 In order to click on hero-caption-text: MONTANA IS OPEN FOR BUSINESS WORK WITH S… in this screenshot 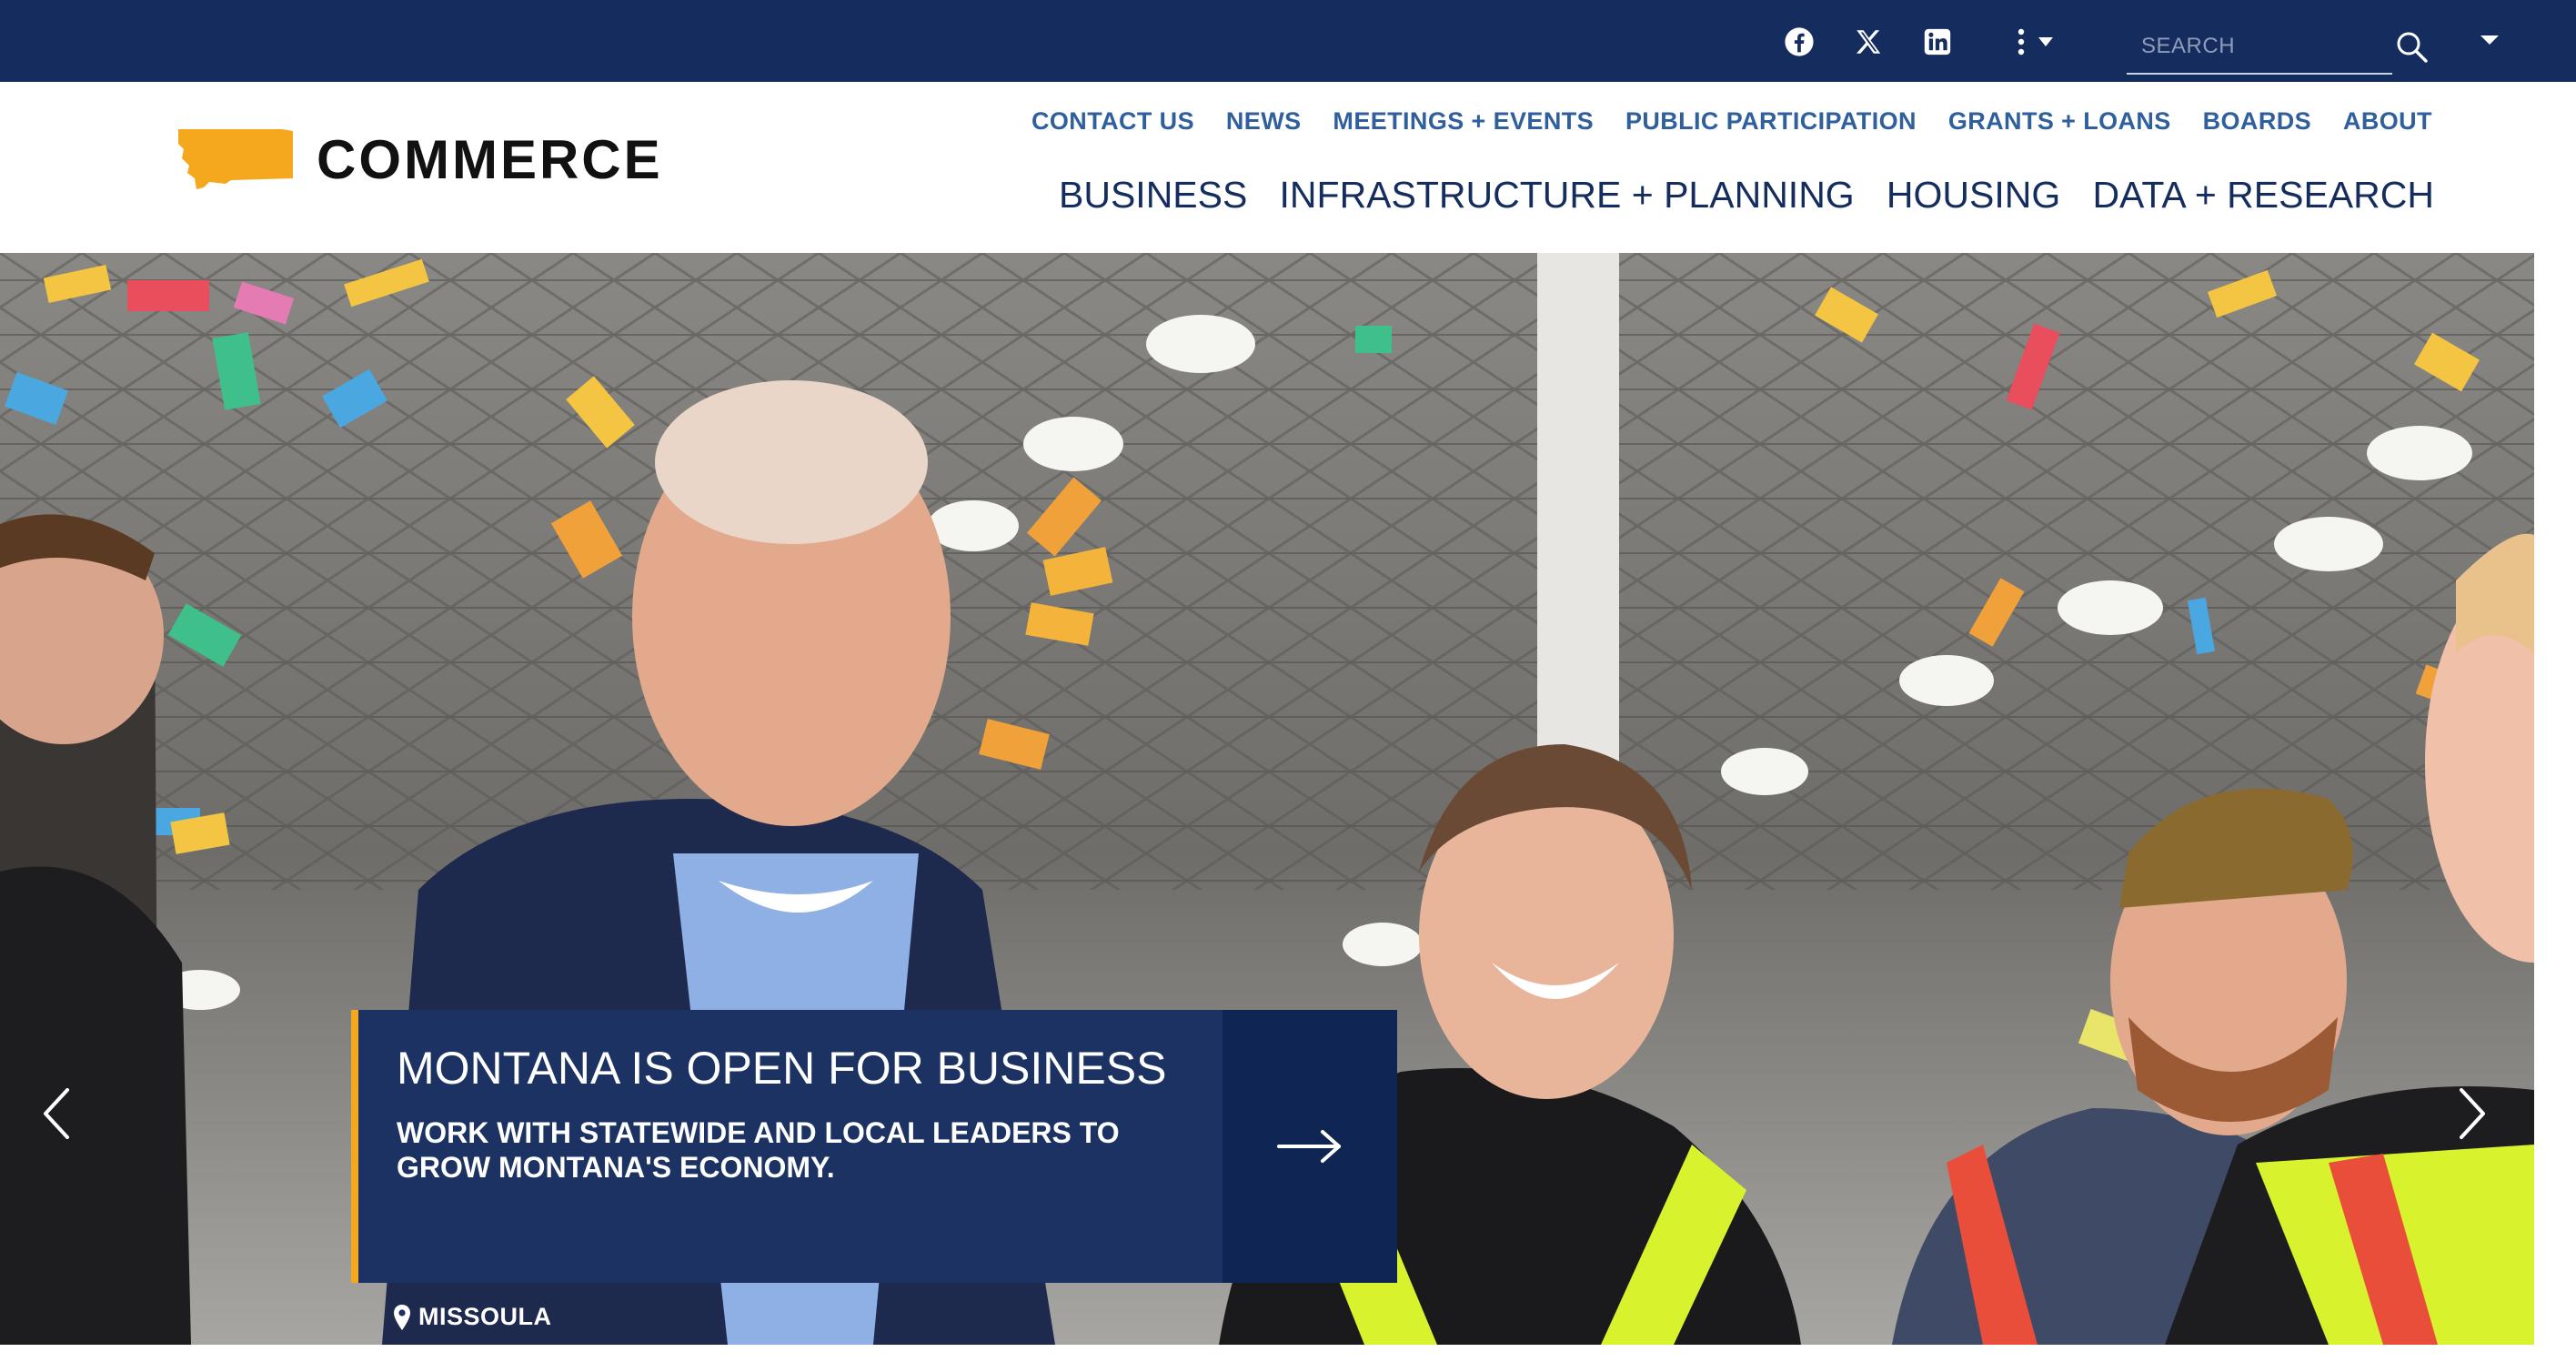, I will do `click(787, 1146)`.